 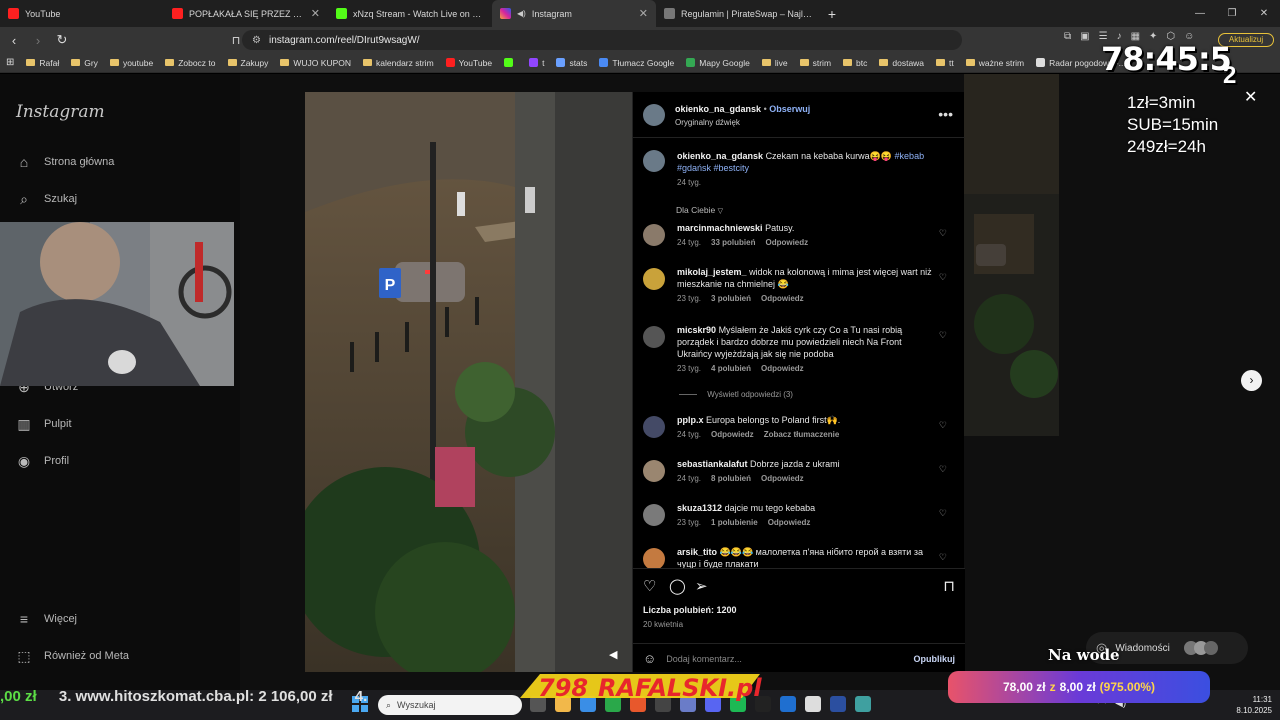 What do you see at coordinates (46, 199) in the screenshot?
I see `nav-search: ⌕ Szukaj` at bounding box center [46, 199].